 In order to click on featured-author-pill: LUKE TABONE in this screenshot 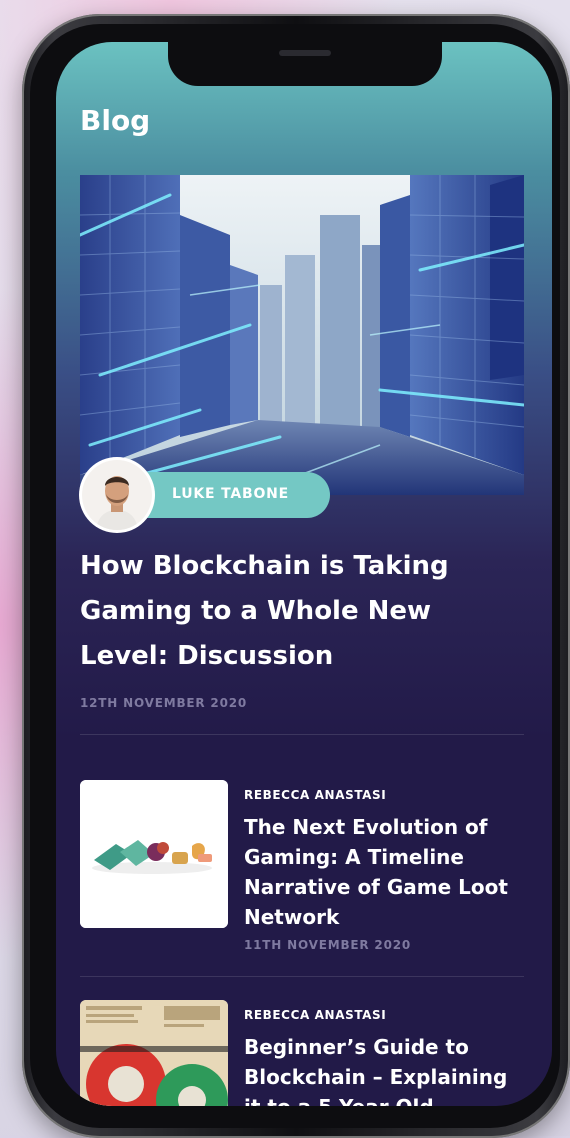, I will do `click(207, 495)`.